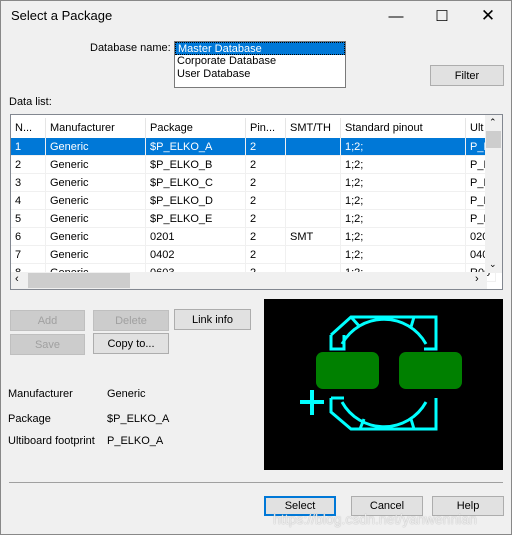  I want to click on table-cell: $P_ELKO_B, so click(196, 165).